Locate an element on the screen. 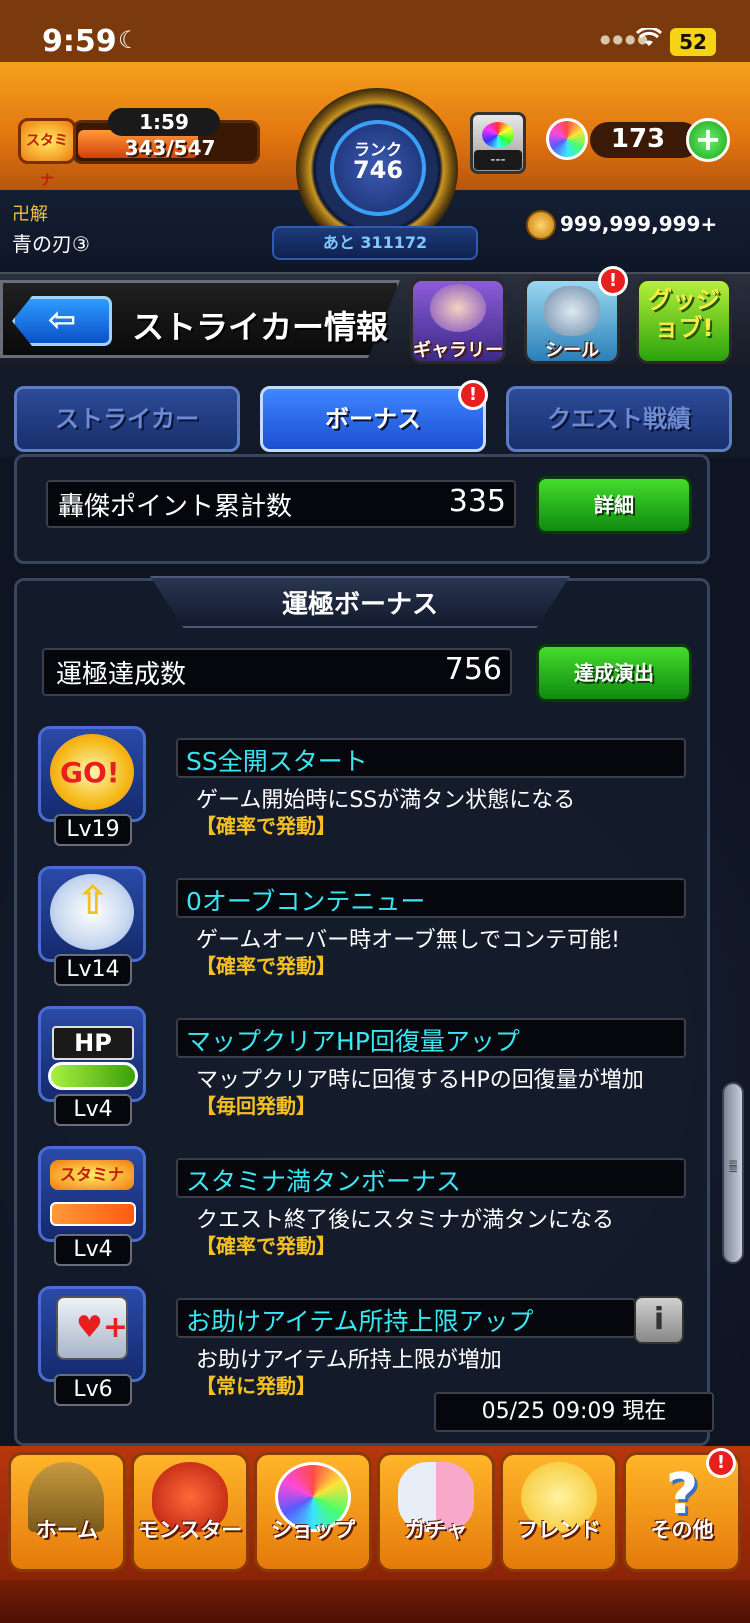  gallery-button-label: ギャラリー is located at coordinates (458, 350).